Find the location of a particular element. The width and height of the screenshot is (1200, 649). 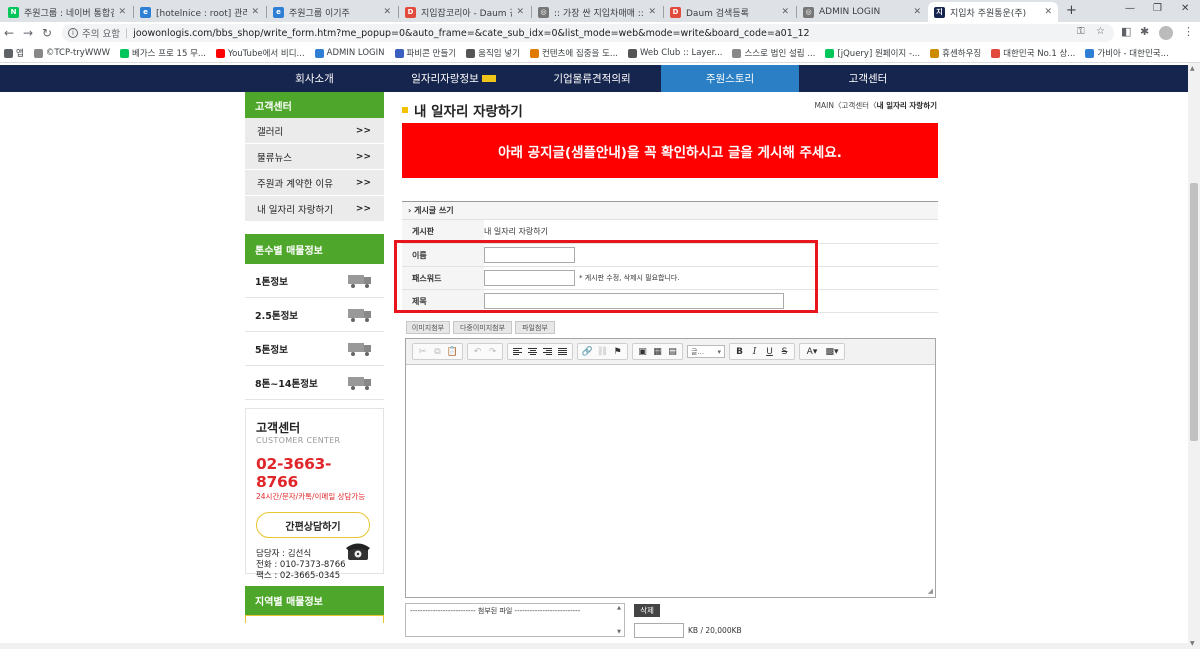

redo-icon: ↷ is located at coordinates (492, 351).